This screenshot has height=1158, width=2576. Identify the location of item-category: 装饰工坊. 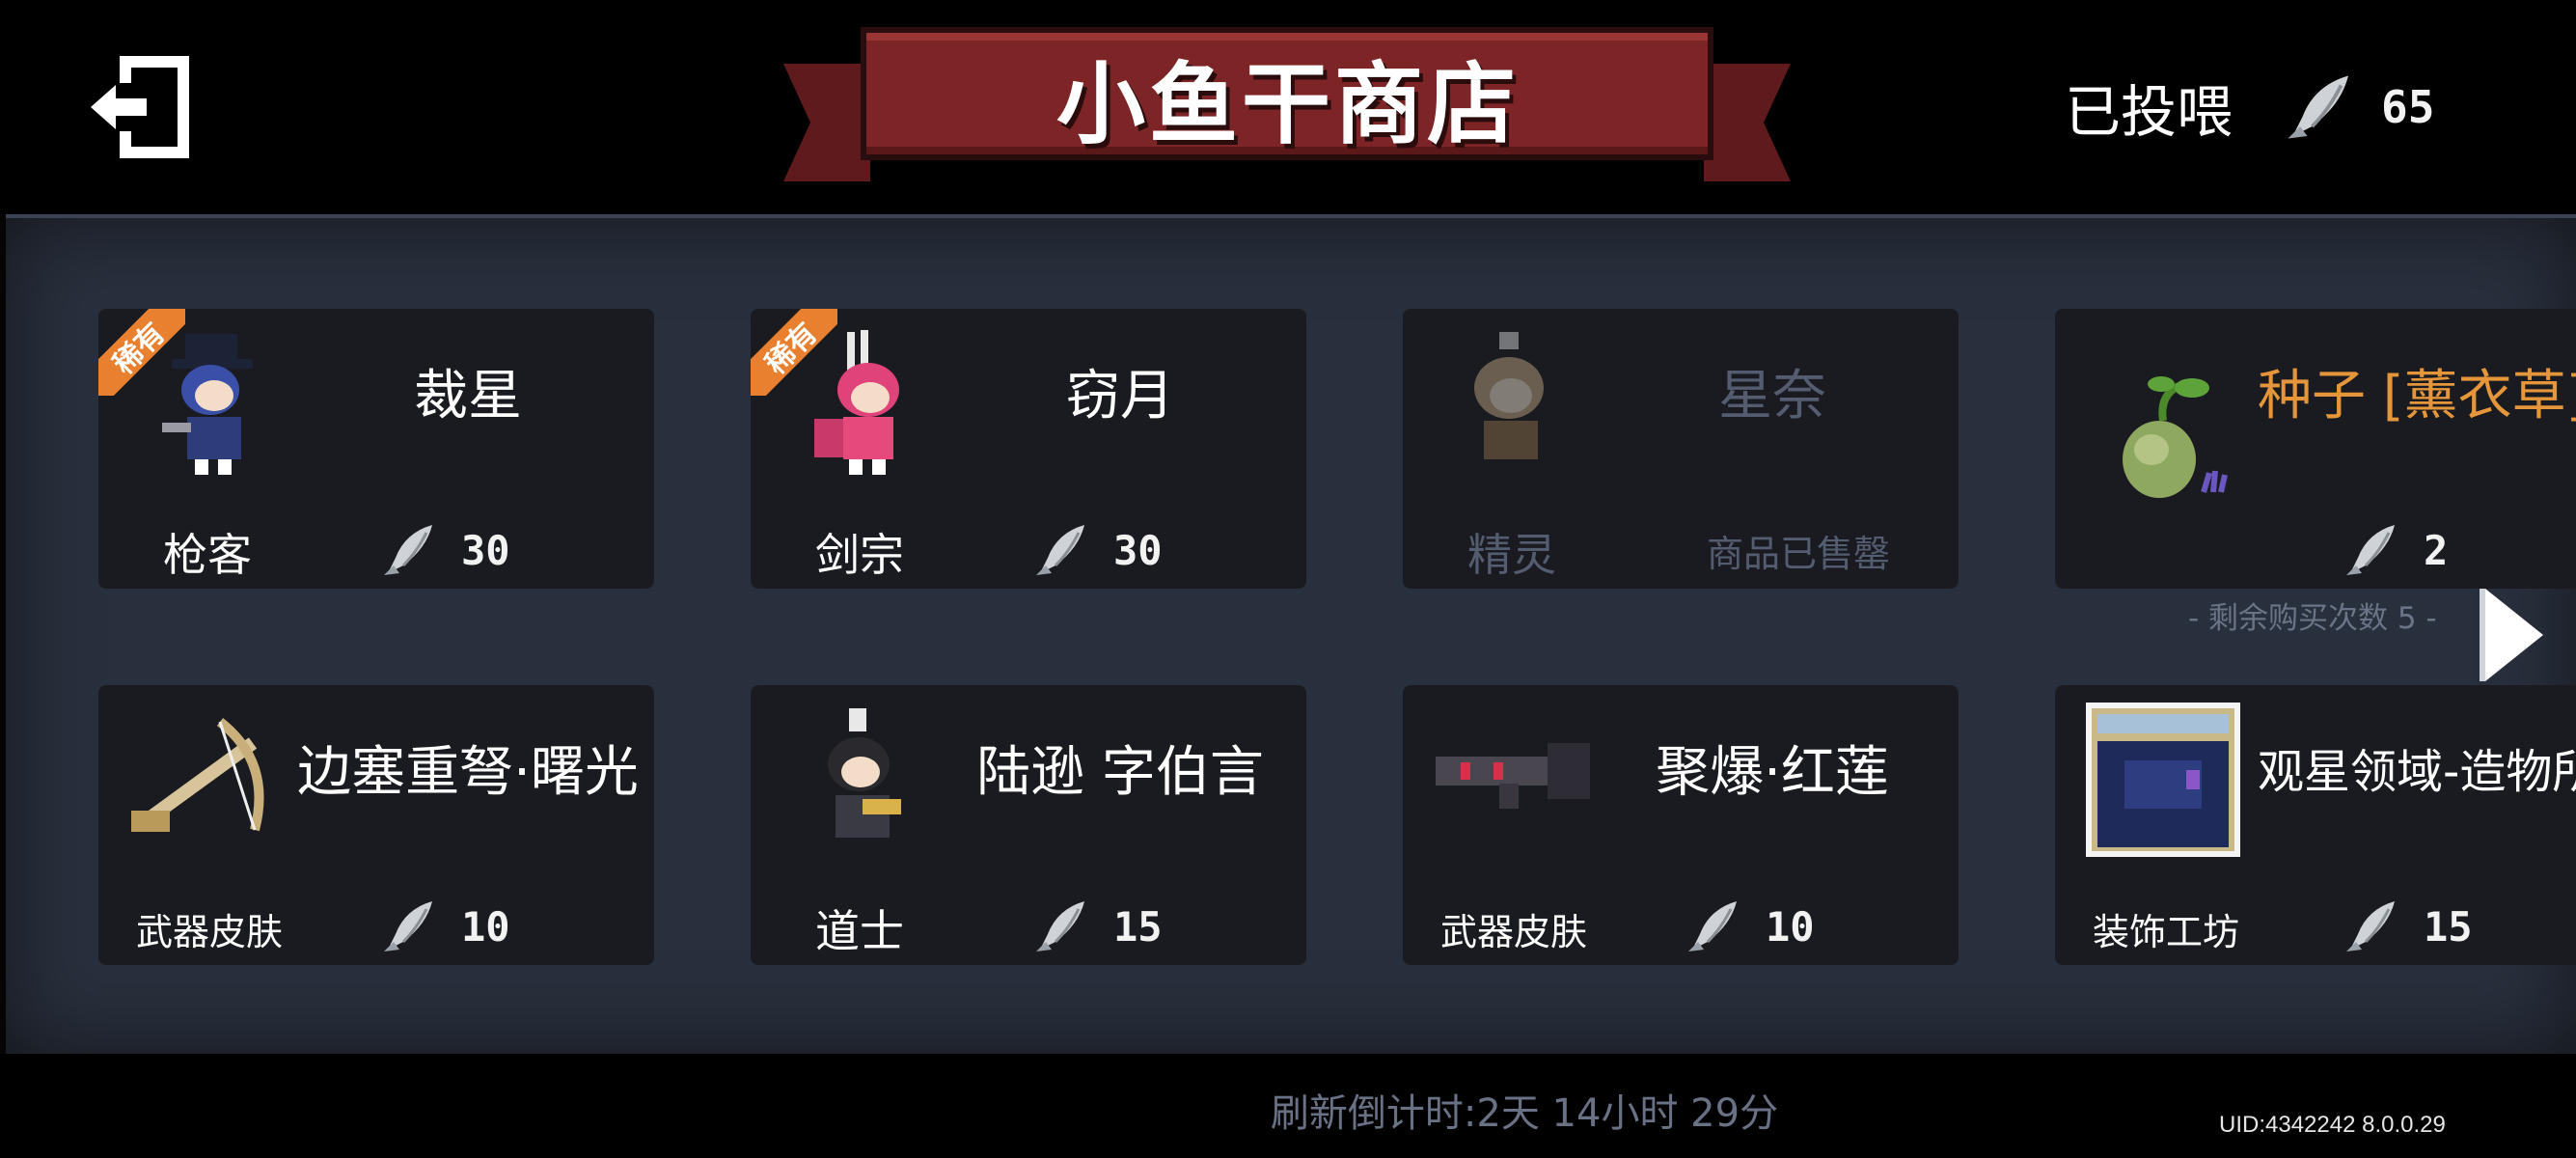
(2166, 931).